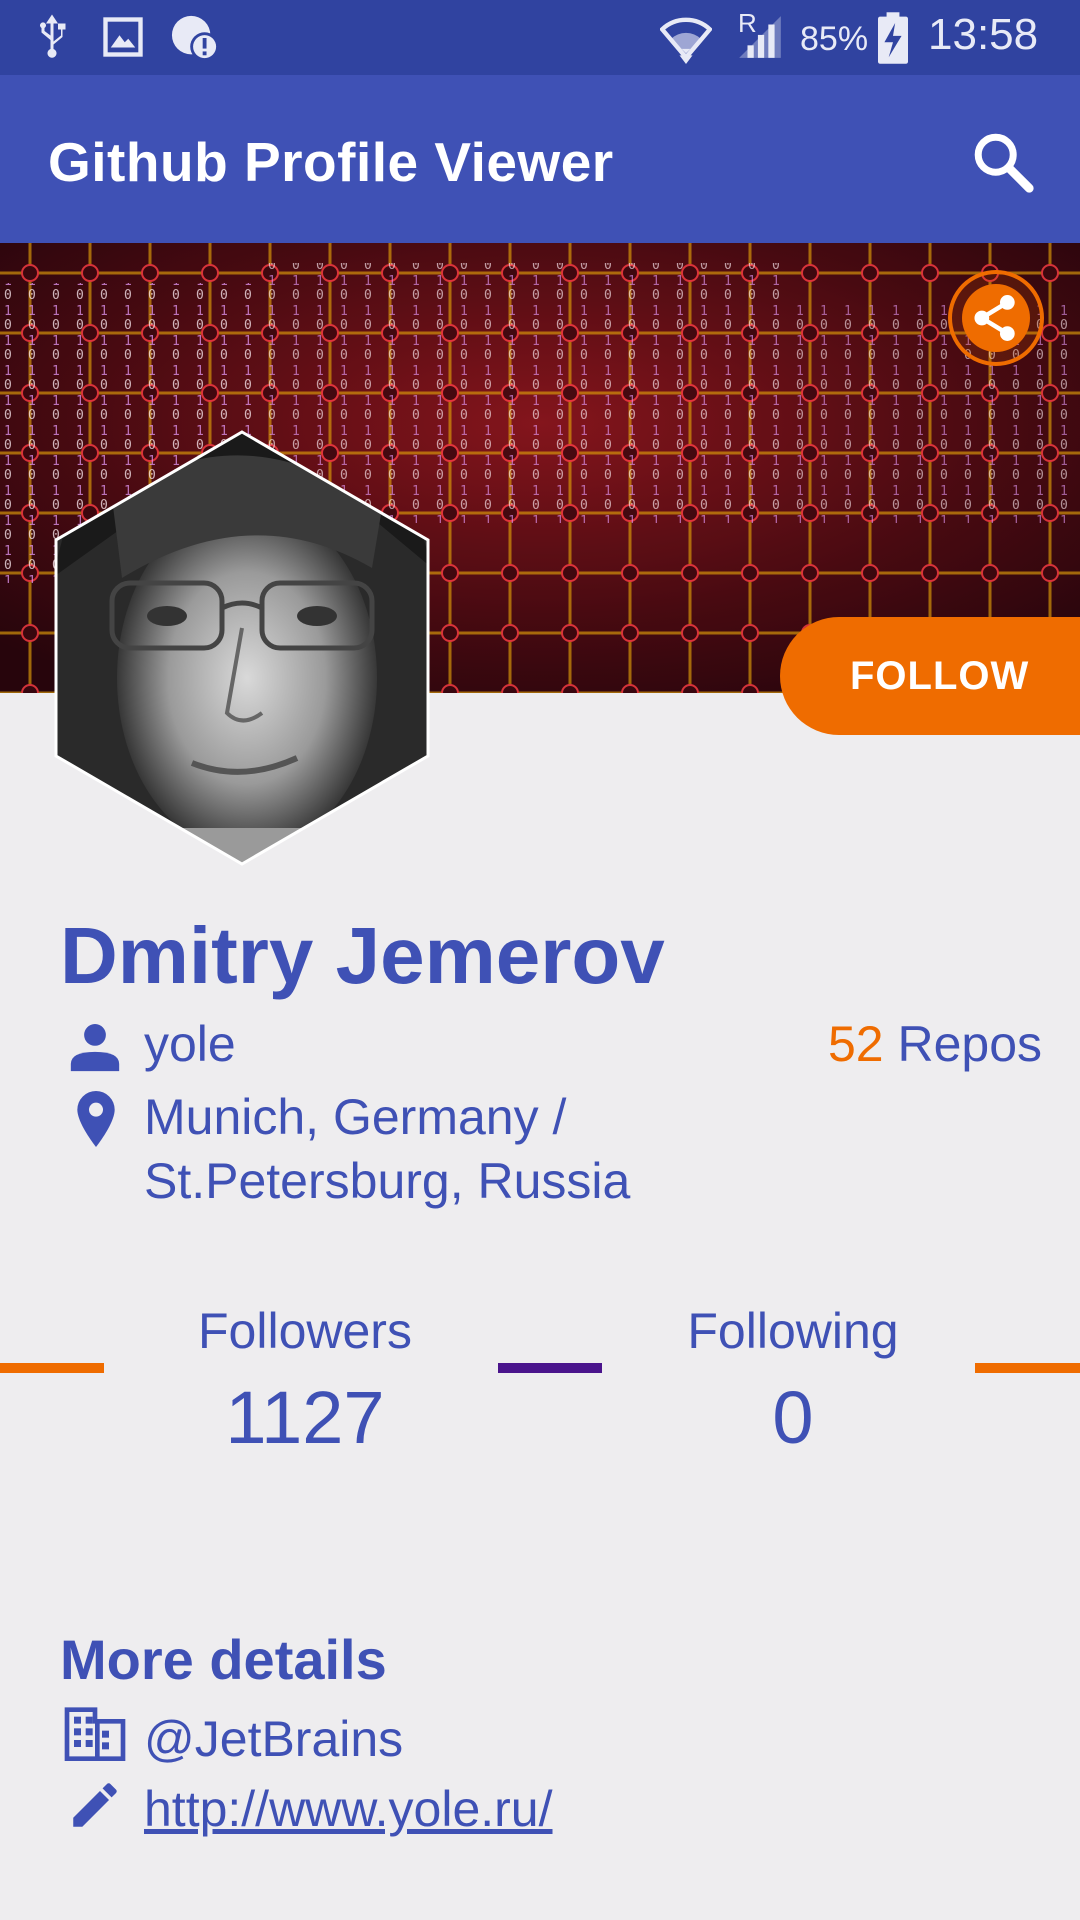 Image resolution: width=1080 pixels, height=1920 pixels. Describe the element at coordinates (760, 37) in the screenshot. I see `signal-icon` at that location.